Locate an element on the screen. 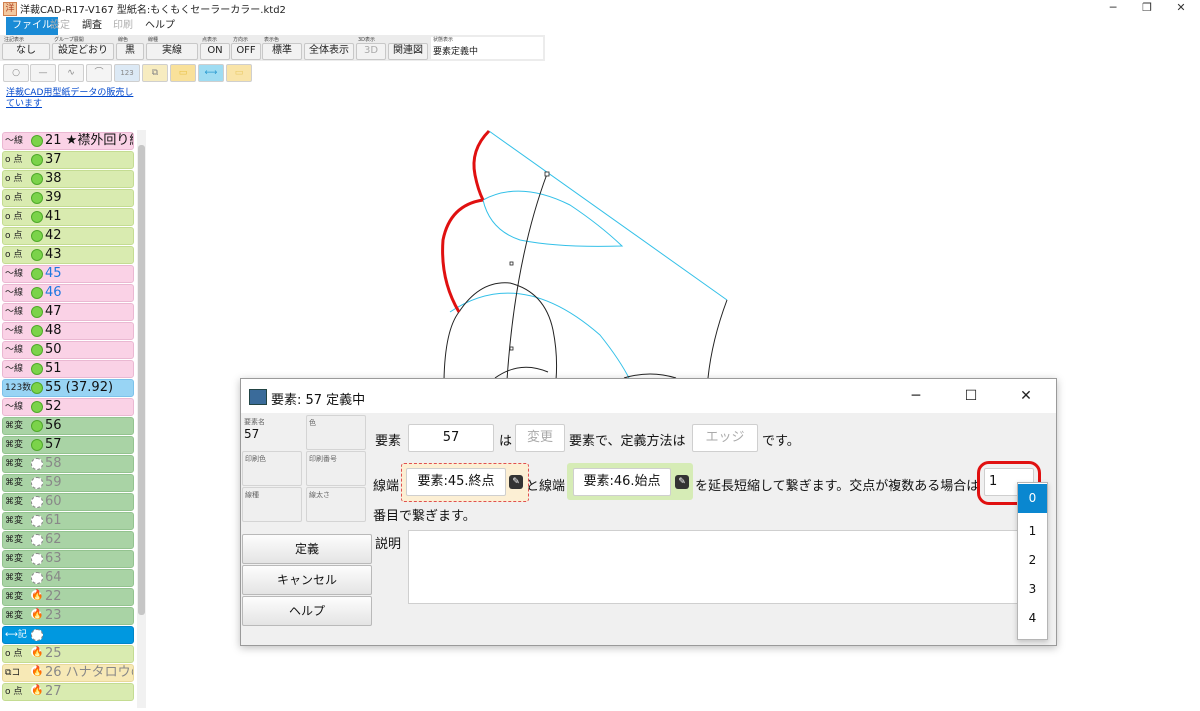  point-display-button: ON is located at coordinates (215, 51).